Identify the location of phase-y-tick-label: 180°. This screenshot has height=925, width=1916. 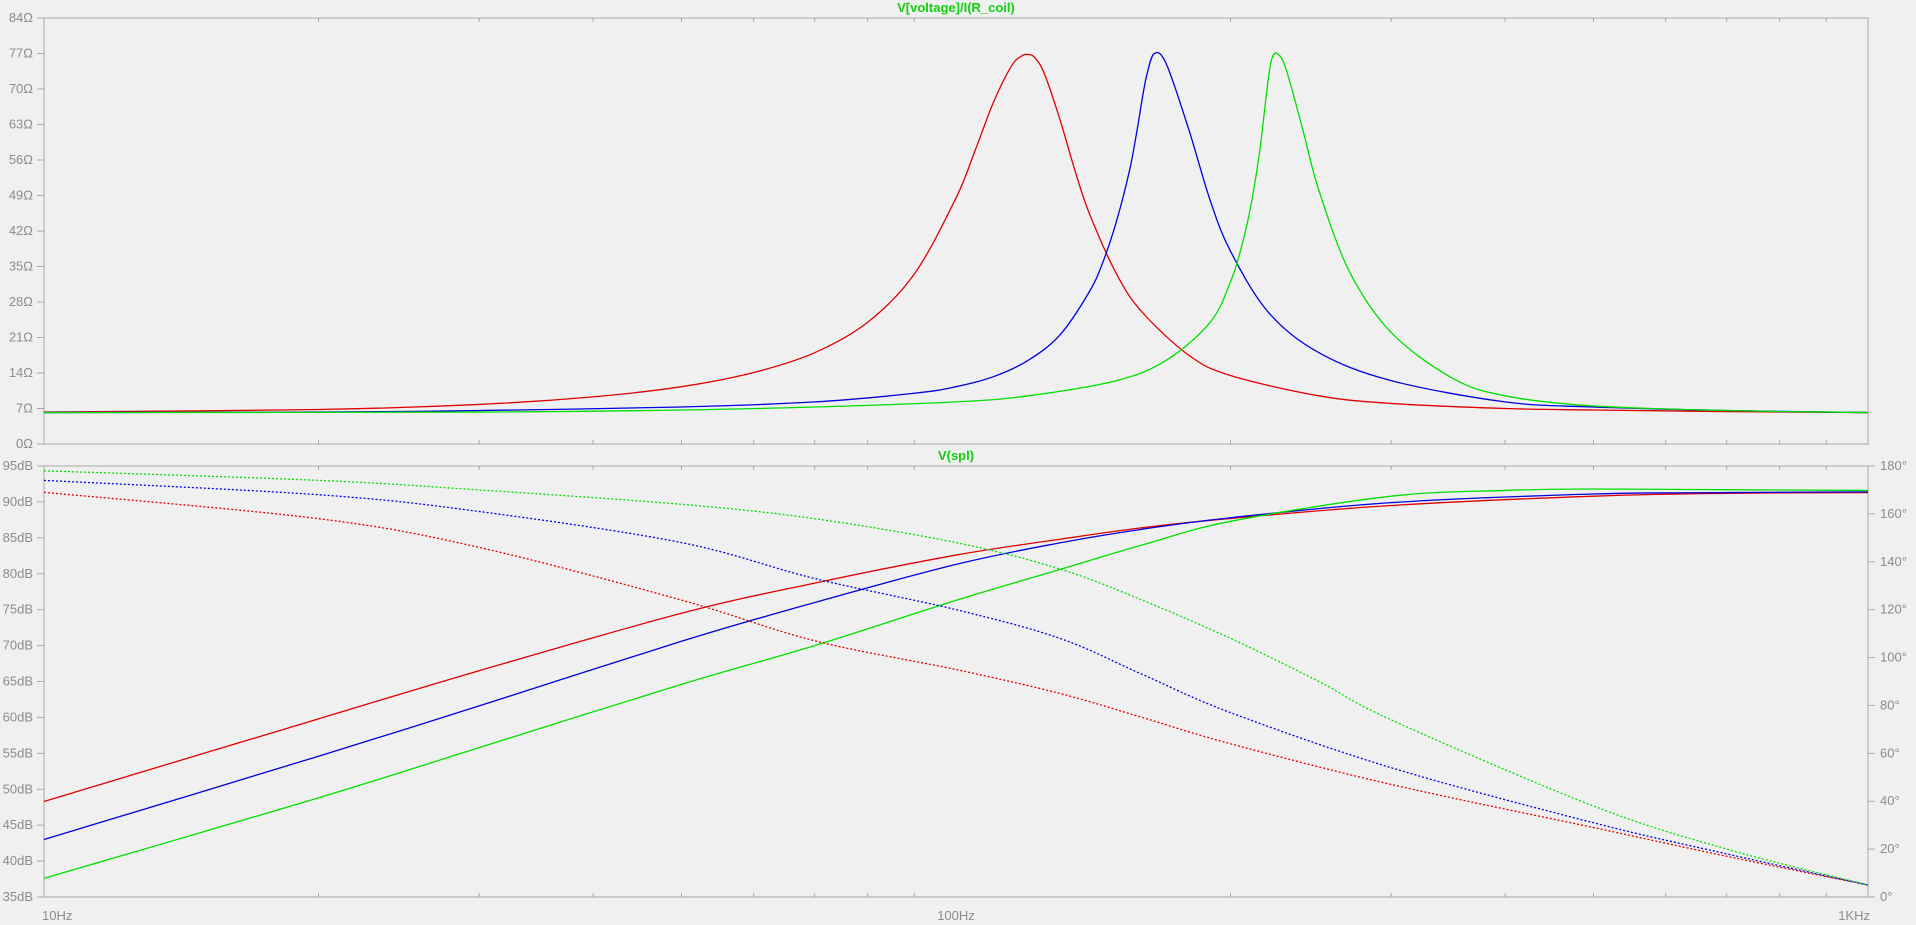
(1893, 465).